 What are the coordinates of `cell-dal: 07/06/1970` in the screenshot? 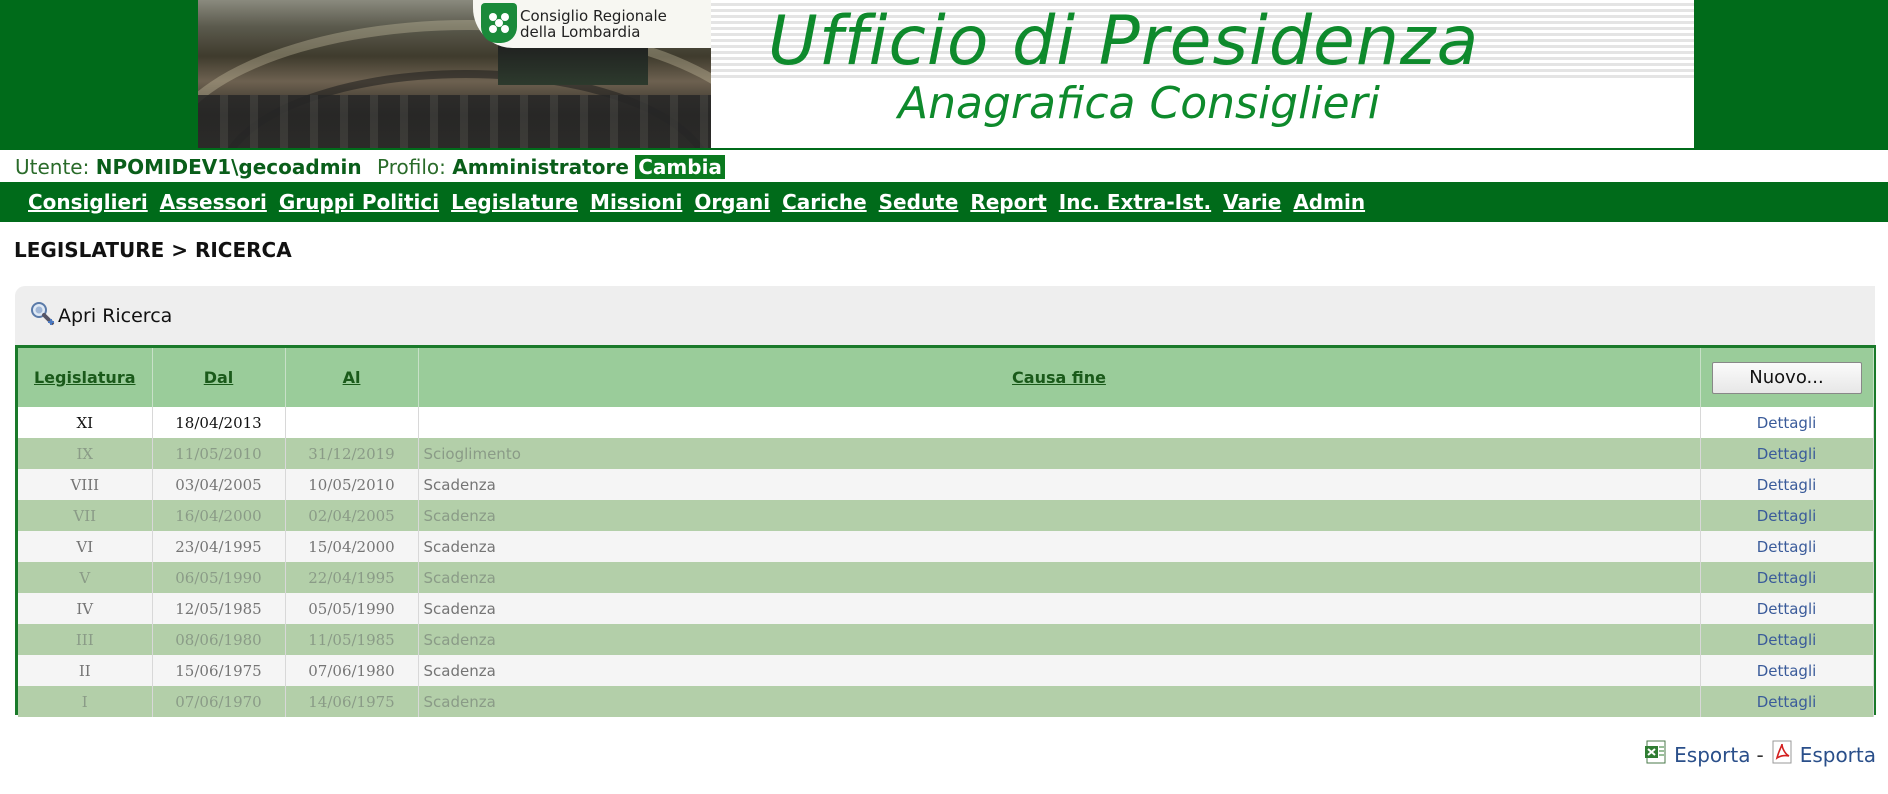 It's located at (219, 701).